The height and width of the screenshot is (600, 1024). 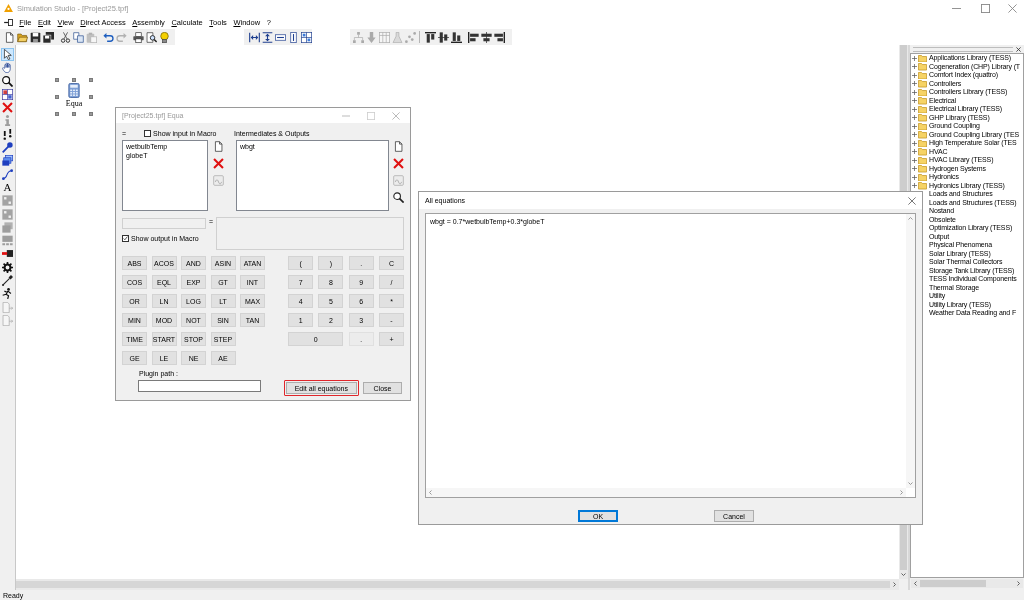 What do you see at coordinates (7, 161) in the screenshot?
I see `layers-icon` at bounding box center [7, 161].